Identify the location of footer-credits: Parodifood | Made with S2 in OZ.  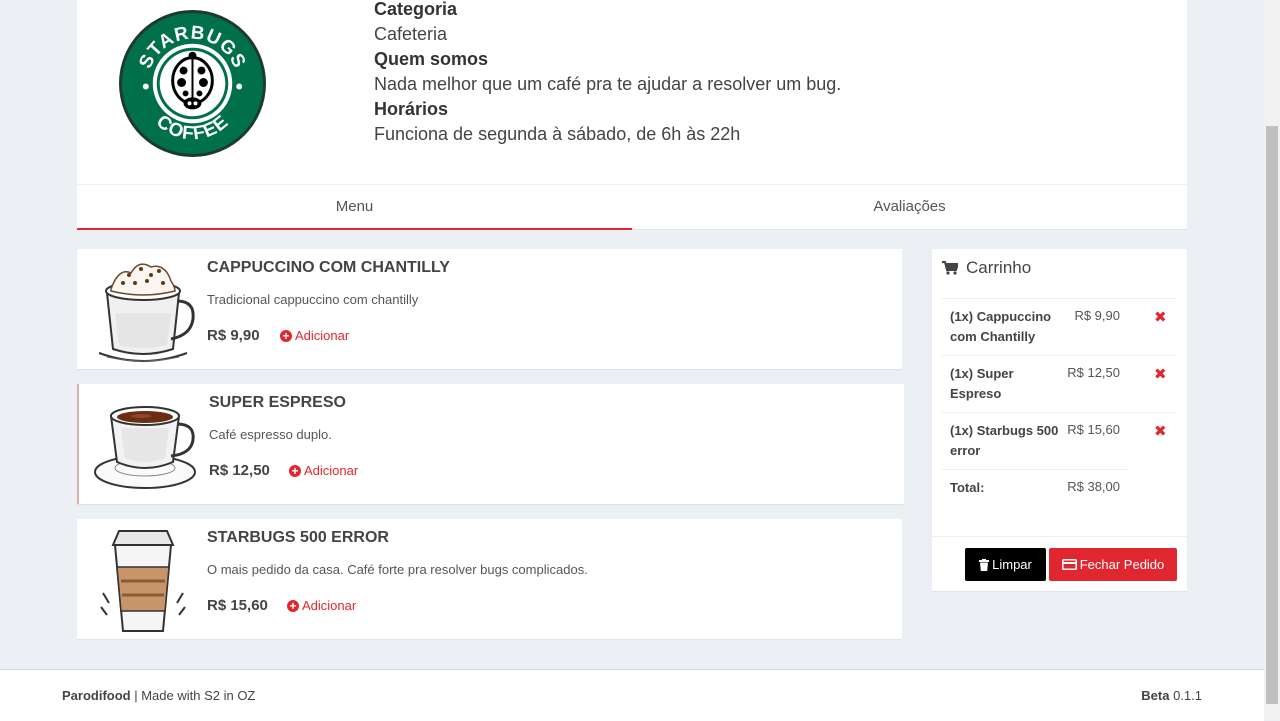
(158, 695).